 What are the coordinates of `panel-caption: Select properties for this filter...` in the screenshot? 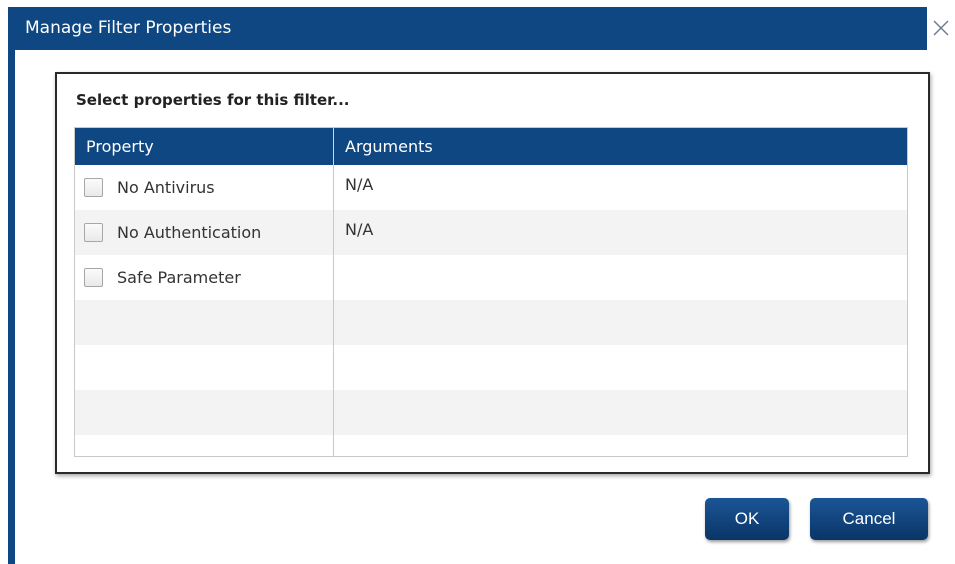 It's located at (213, 100).